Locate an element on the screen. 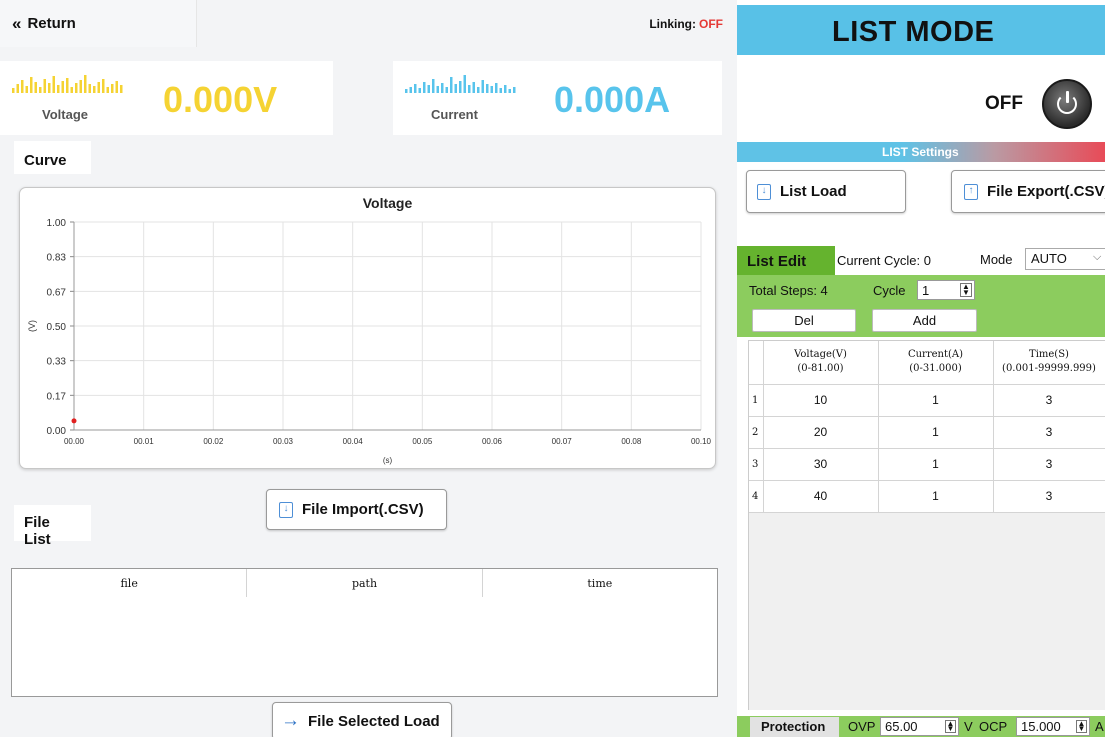  ocp-value: 15.000 is located at coordinates (1041, 726).